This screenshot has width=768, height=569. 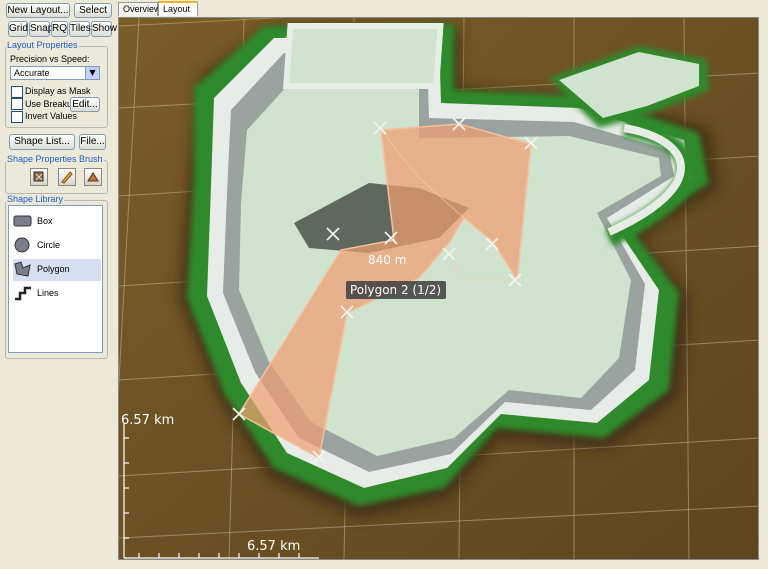 What do you see at coordinates (17, 92) in the screenshot?
I see `display-as-mask-checkbox` at bounding box center [17, 92].